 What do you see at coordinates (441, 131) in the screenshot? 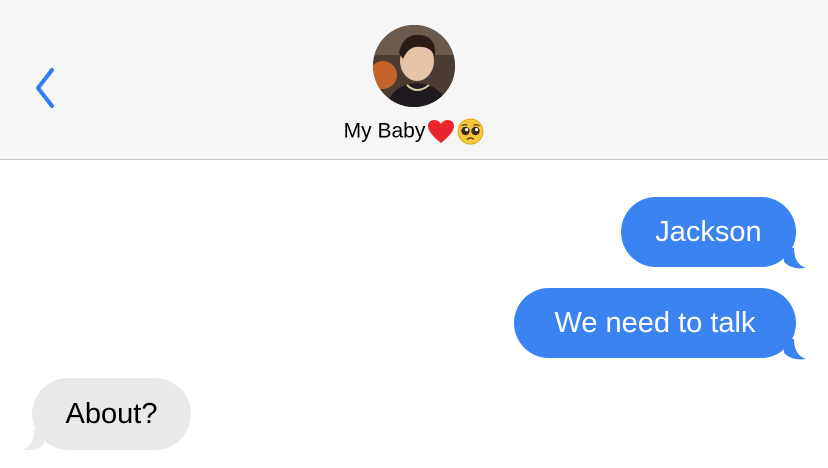
I see `heart-emoji-icon` at bounding box center [441, 131].